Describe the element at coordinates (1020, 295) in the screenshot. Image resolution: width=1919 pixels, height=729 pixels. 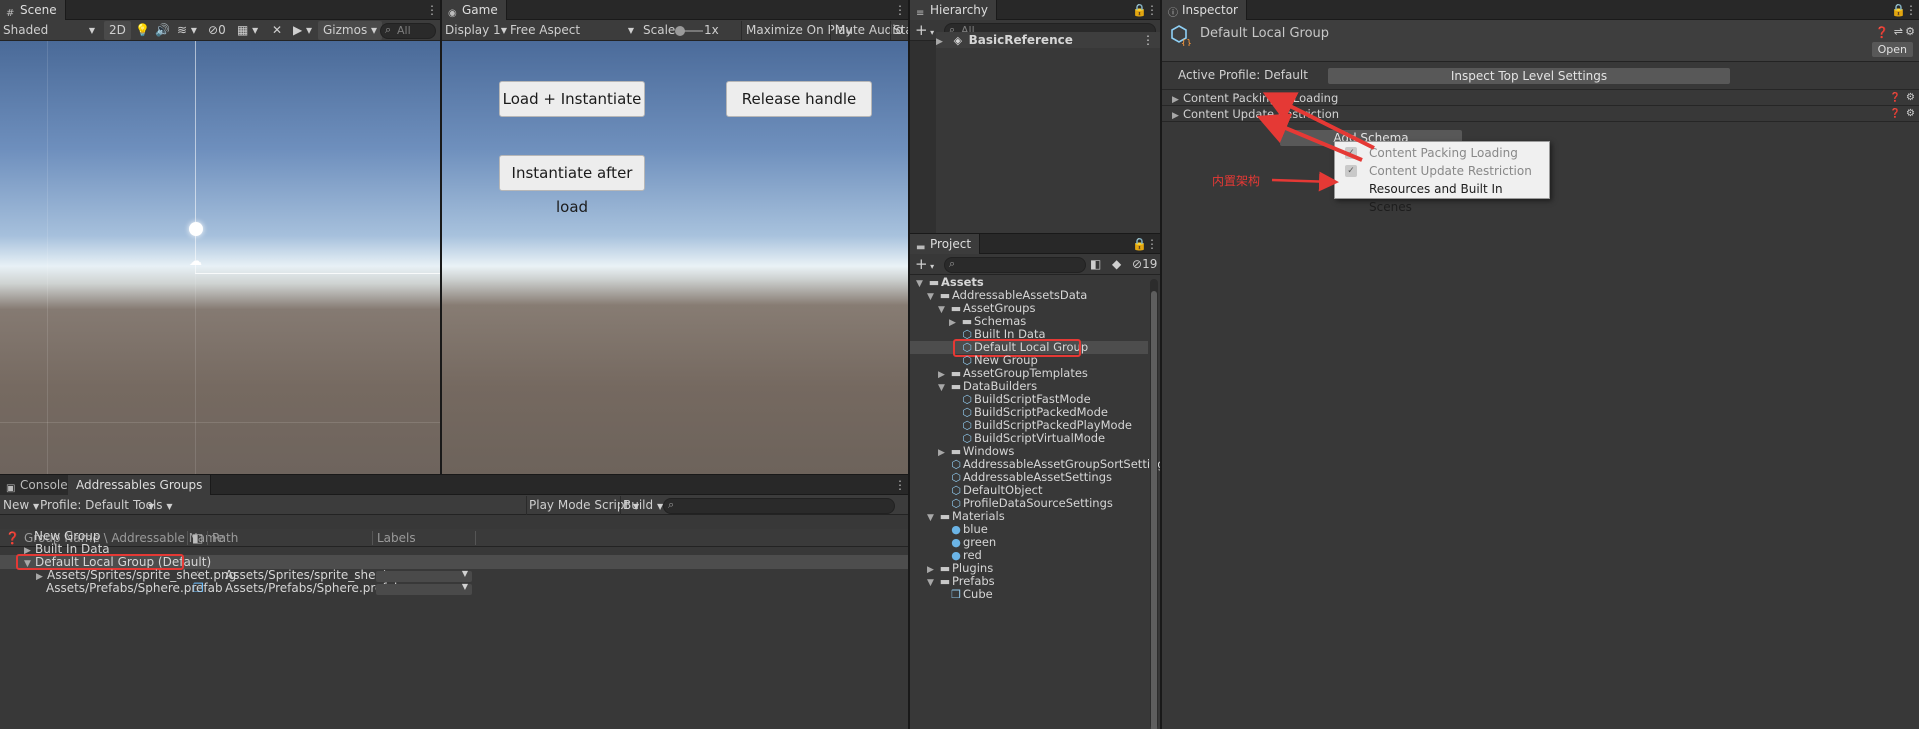
I see `project-item-label: AddressableAssetsData` at that location.